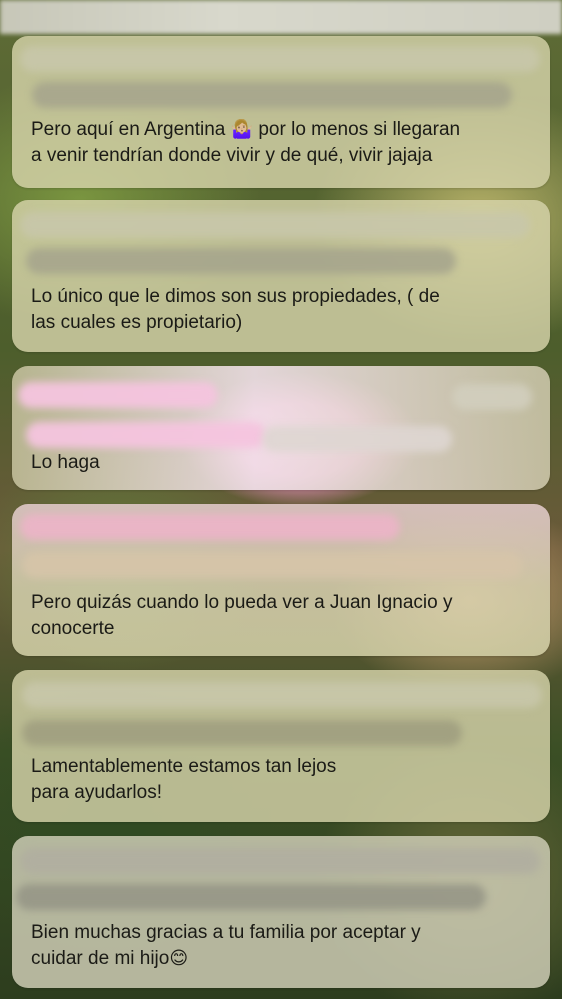 The image size is (562, 999). What do you see at coordinates (179, 958) in the screenshot?
I see `smiling-face-icon: 😊` at bounding box center [179, 958].